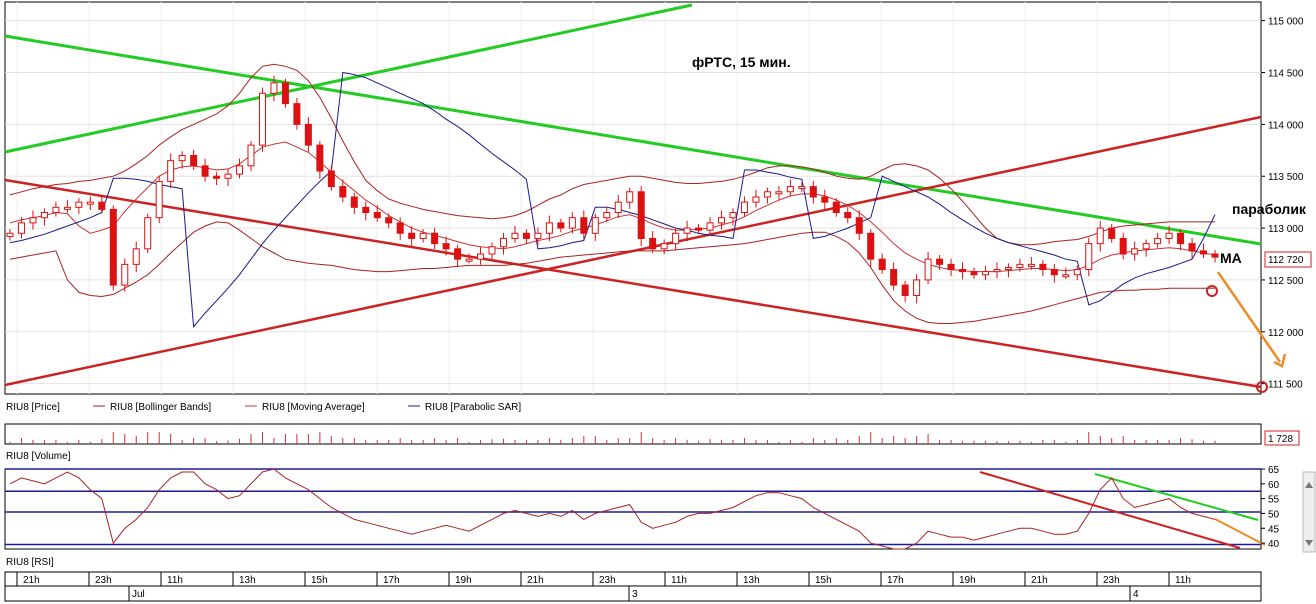 This screenshot has width=1316, height=604. What do you see at coordinates (1286, 333) in the screenshot?
I see `price-tick-label: 112 000` at bounding box center [1286, 333].